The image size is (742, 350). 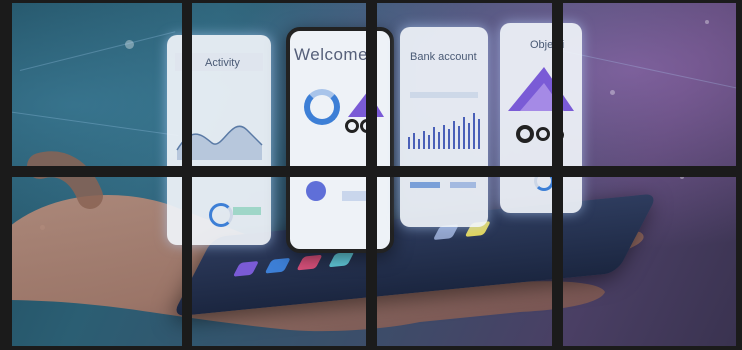 What do you see at coordinates (541, 118) in the screenshot?
I see `objective-screen: Objecti` at bounding box center [541, 118].